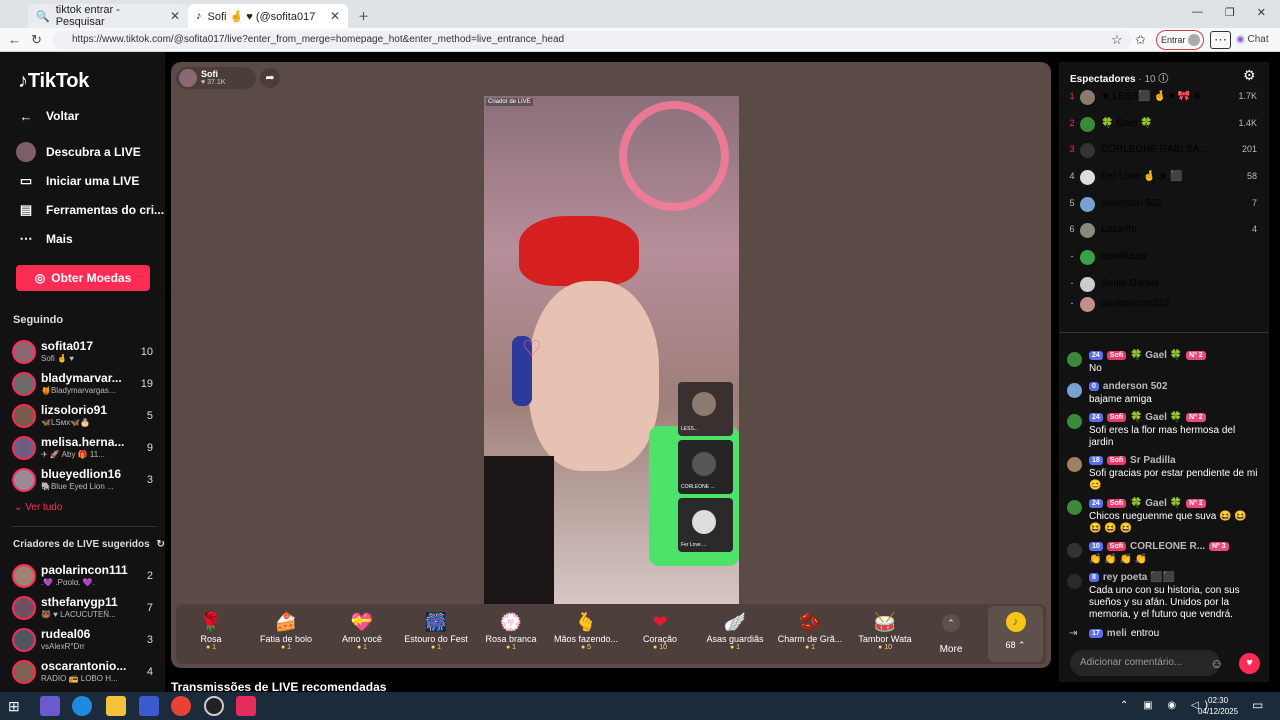 Image resolution: width=1280 pixels, height=720 pixels. Describe the element at coordinates (270, 78) in the screenshot. I see `share-icon: ➦` at that location.